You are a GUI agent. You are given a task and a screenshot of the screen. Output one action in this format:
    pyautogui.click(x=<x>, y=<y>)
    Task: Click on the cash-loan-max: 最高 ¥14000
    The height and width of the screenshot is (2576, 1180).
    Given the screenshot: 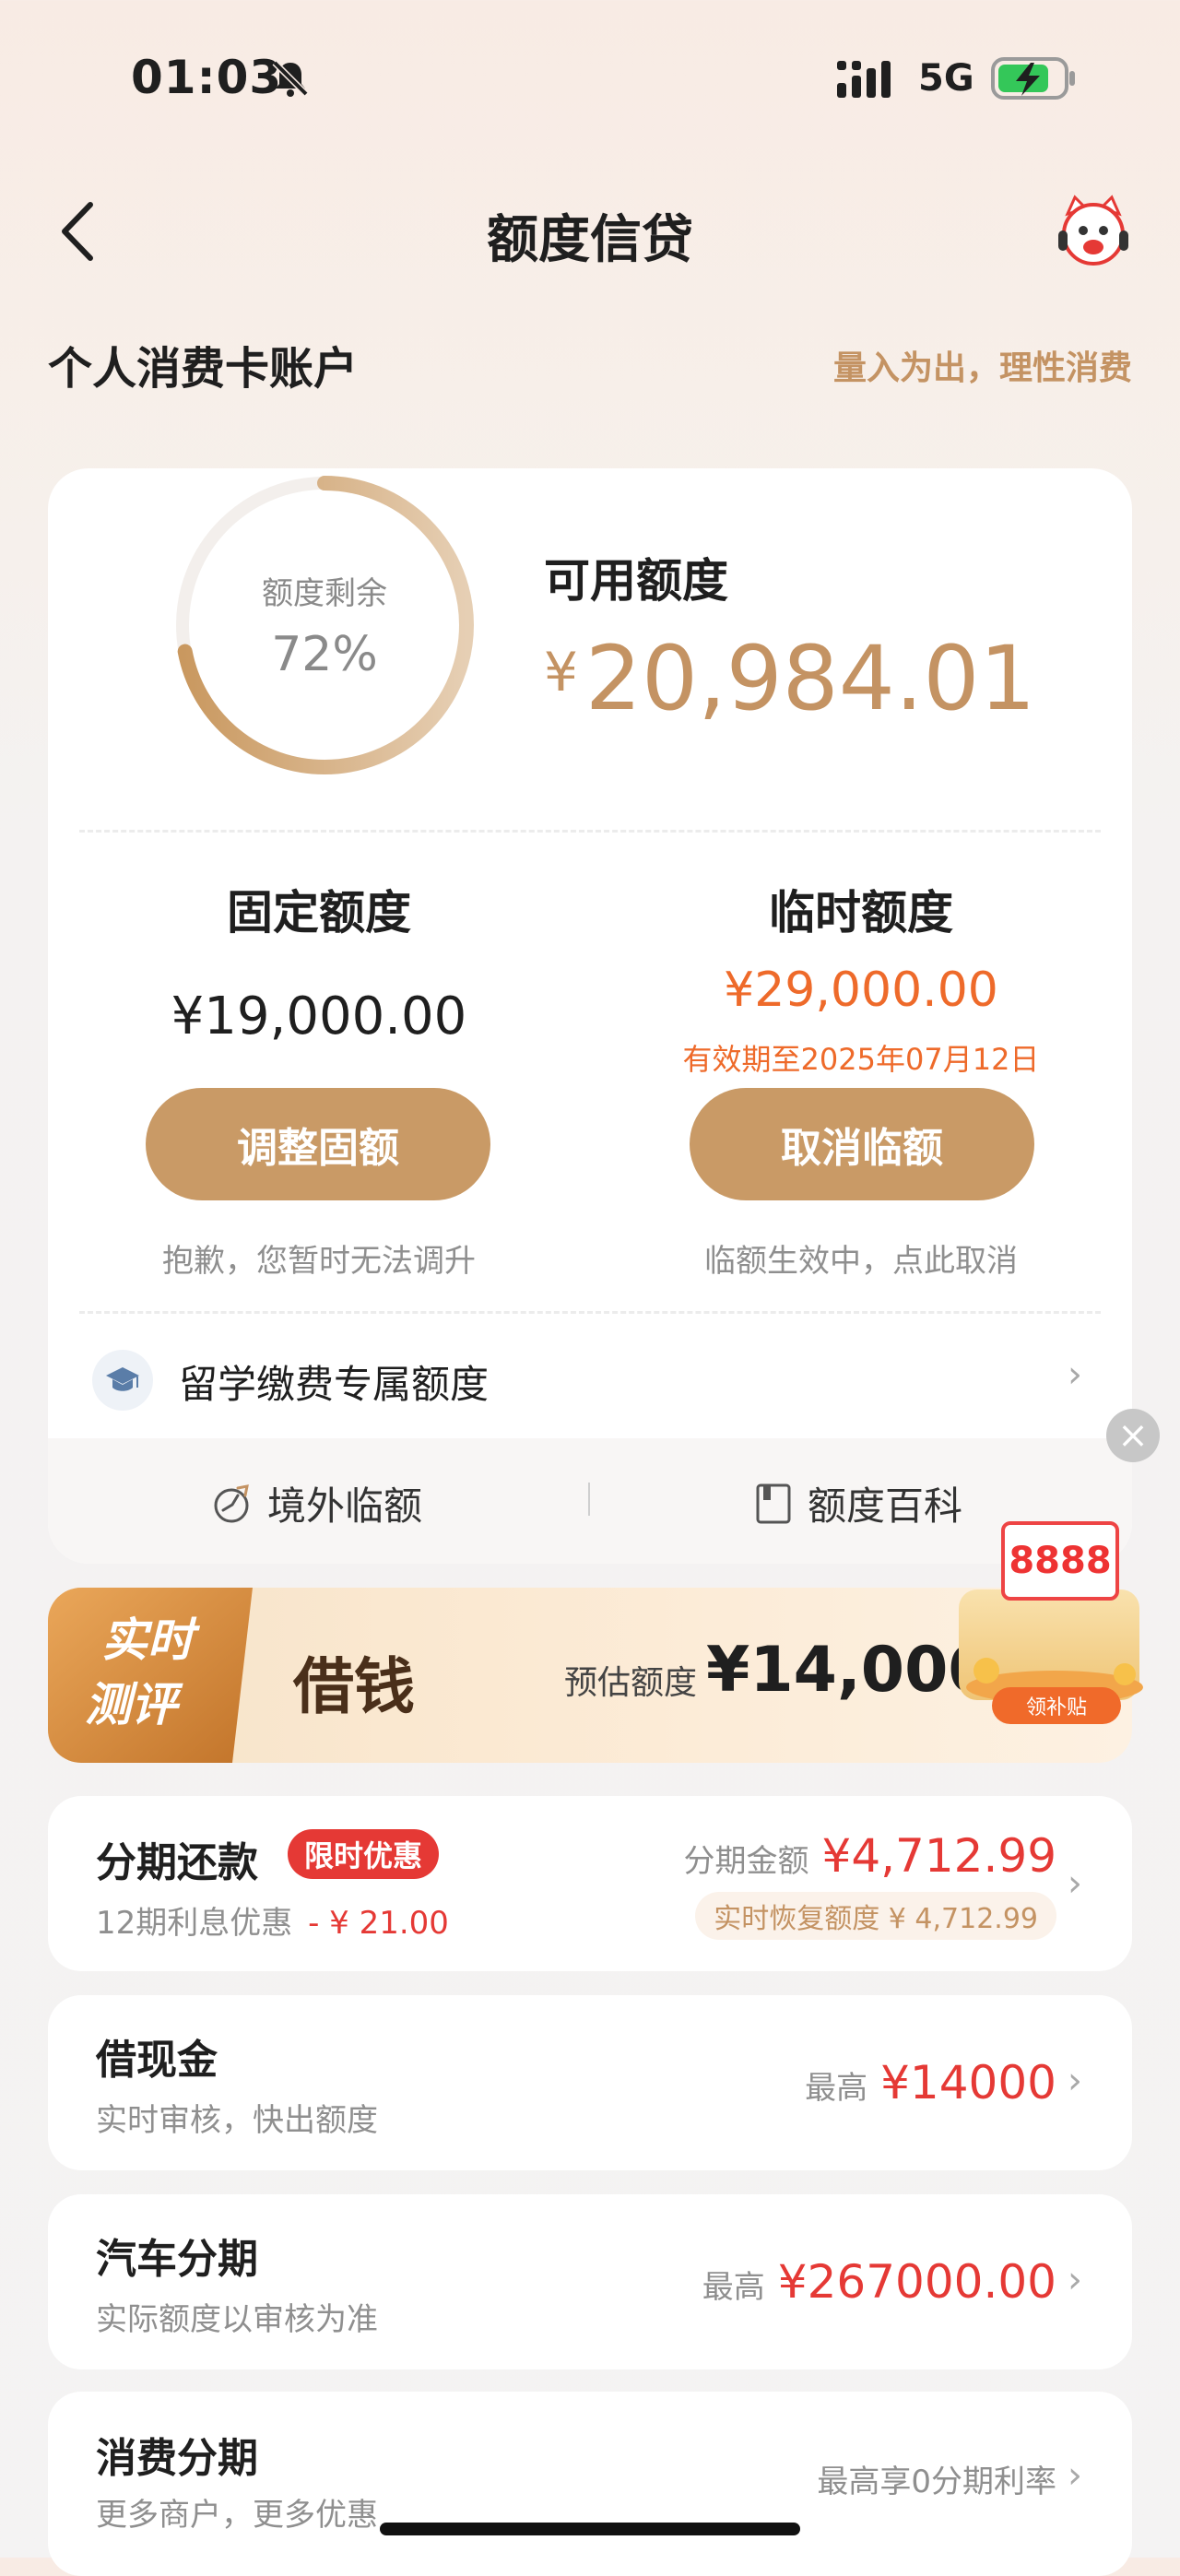 What is the action you would take?
    pyautogui.click(x=930, y=2082)
    